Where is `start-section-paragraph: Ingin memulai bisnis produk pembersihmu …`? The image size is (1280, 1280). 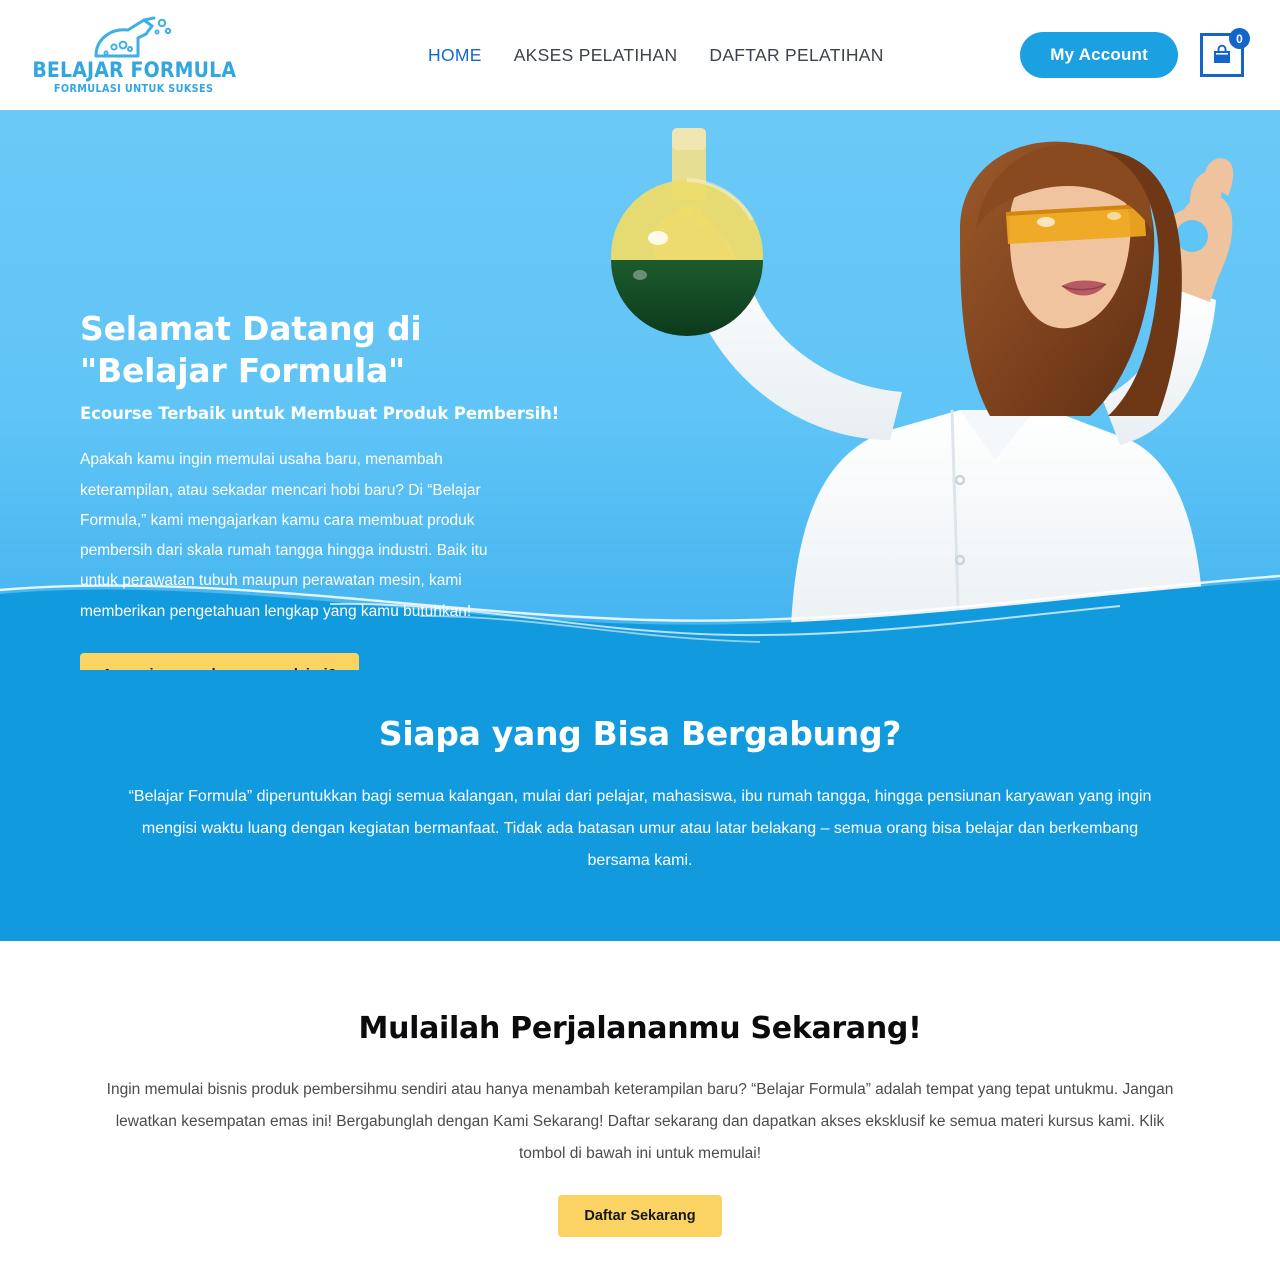 start-section-paragraph: Ingin memulai bisnis produk pembersihmu … is located at coordinates (640, 1121).